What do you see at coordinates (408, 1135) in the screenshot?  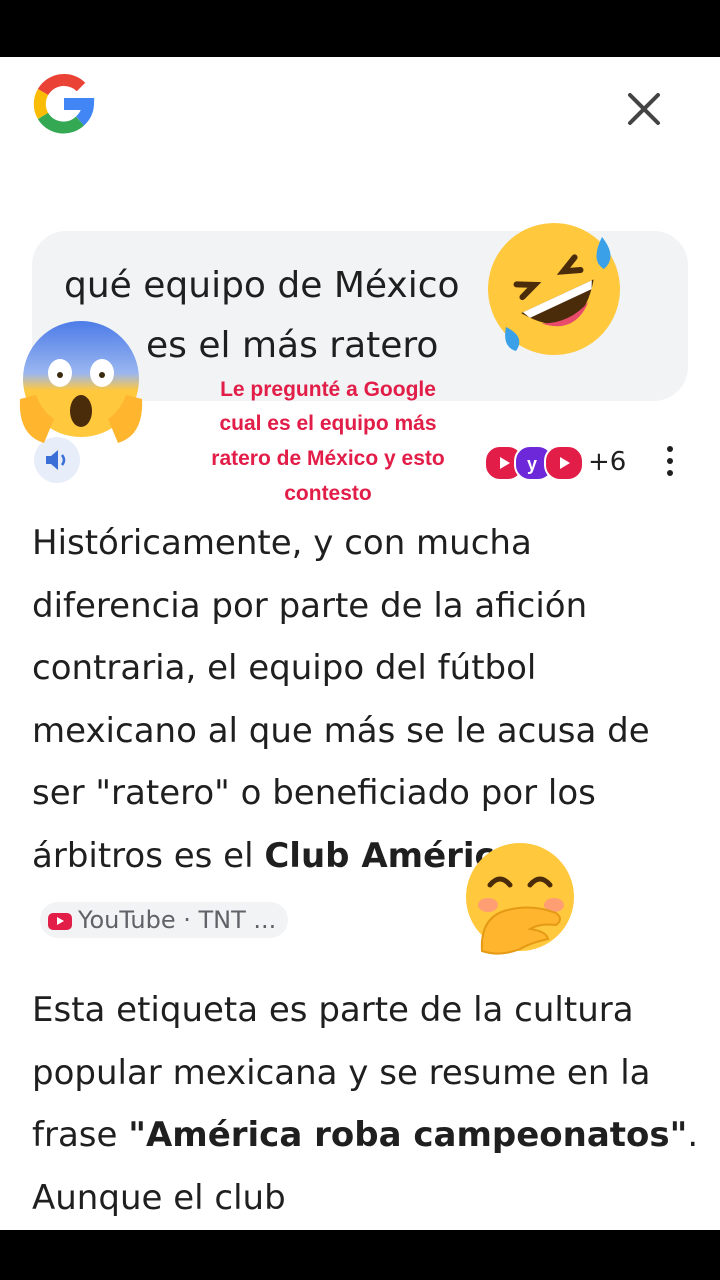 I see `answer-p2-bold: "América roba campeonatos"` at bounding box center [408, 1135].